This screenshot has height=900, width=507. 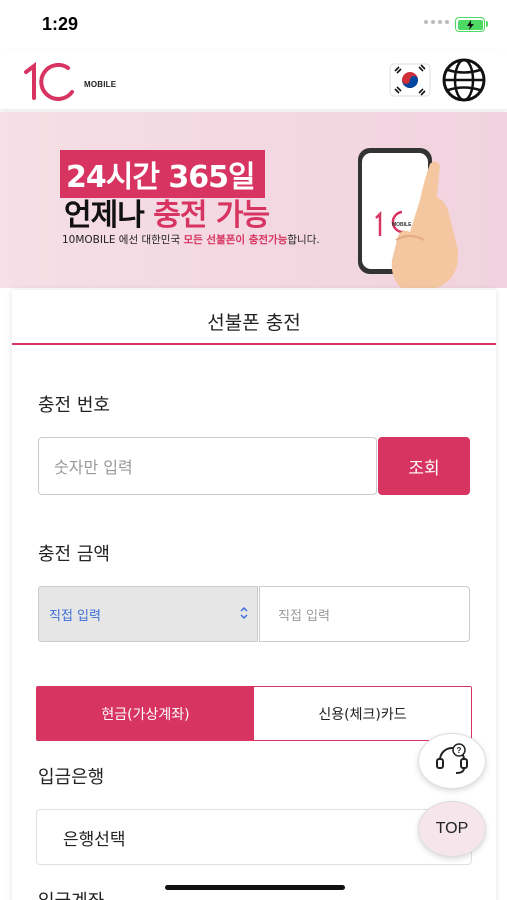 I want to click on status-time: 1:29, so click(x=60, y=24).